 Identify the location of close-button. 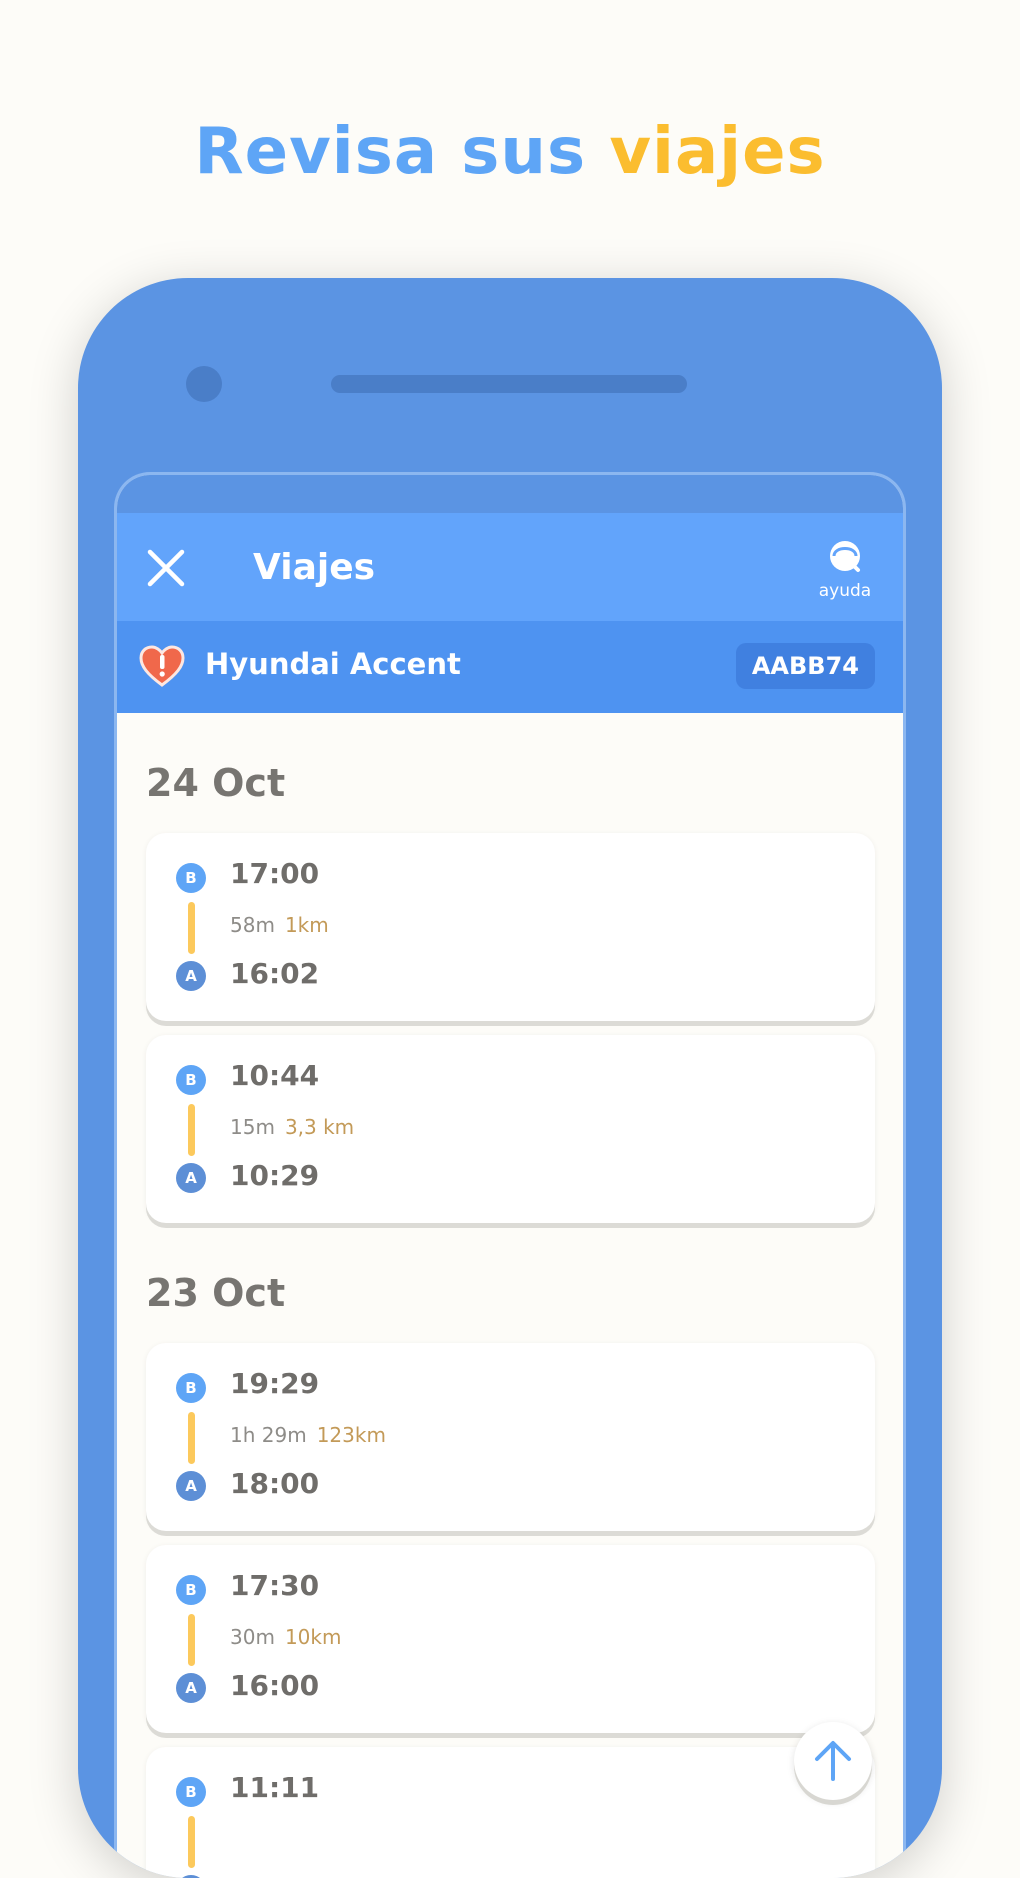
(166, 568).